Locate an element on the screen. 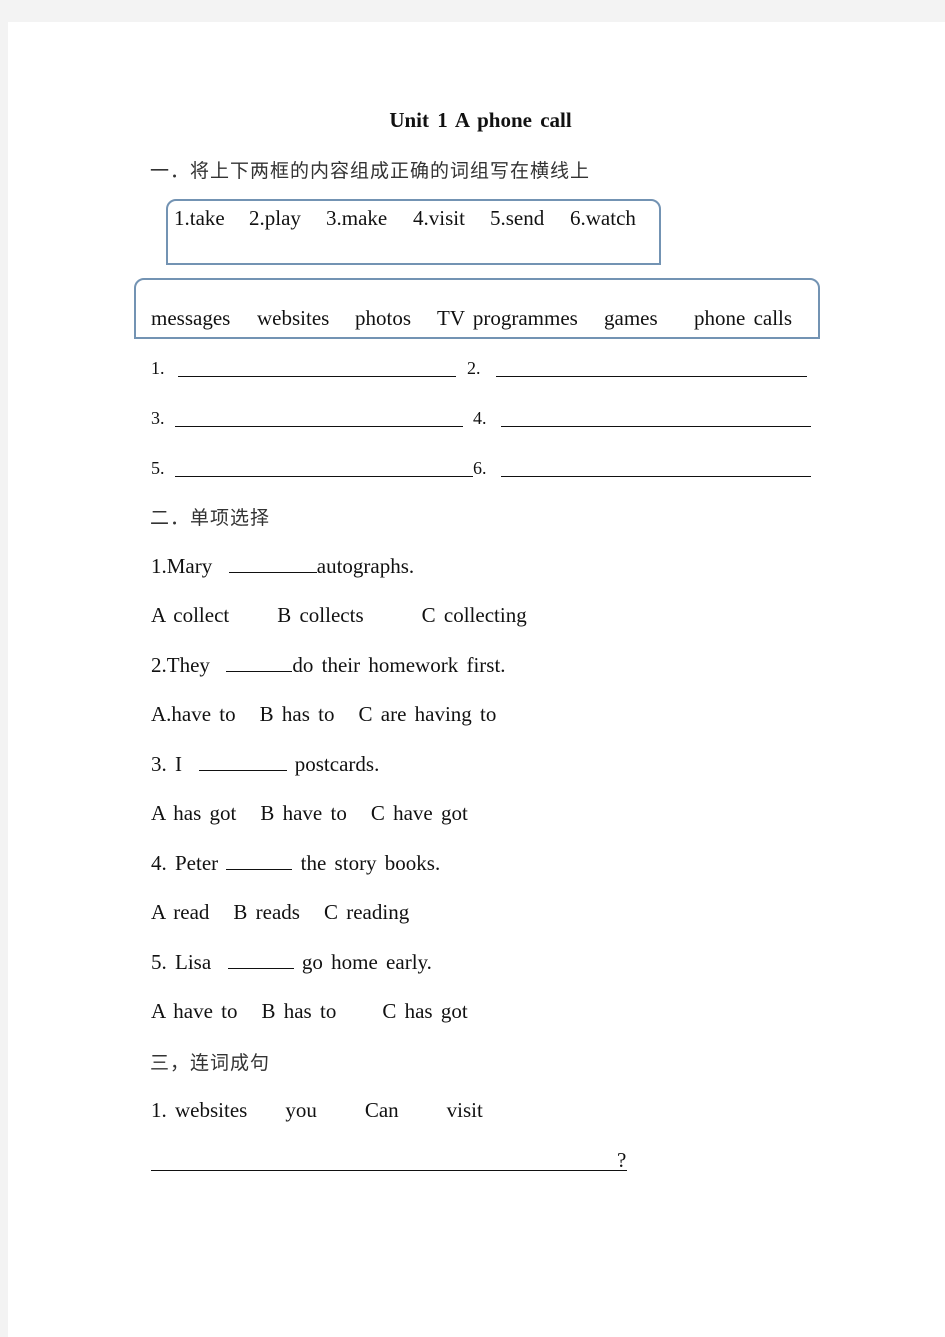 The image size is (945, 1337). option-c: C have got is located at coordinates (419, 813).